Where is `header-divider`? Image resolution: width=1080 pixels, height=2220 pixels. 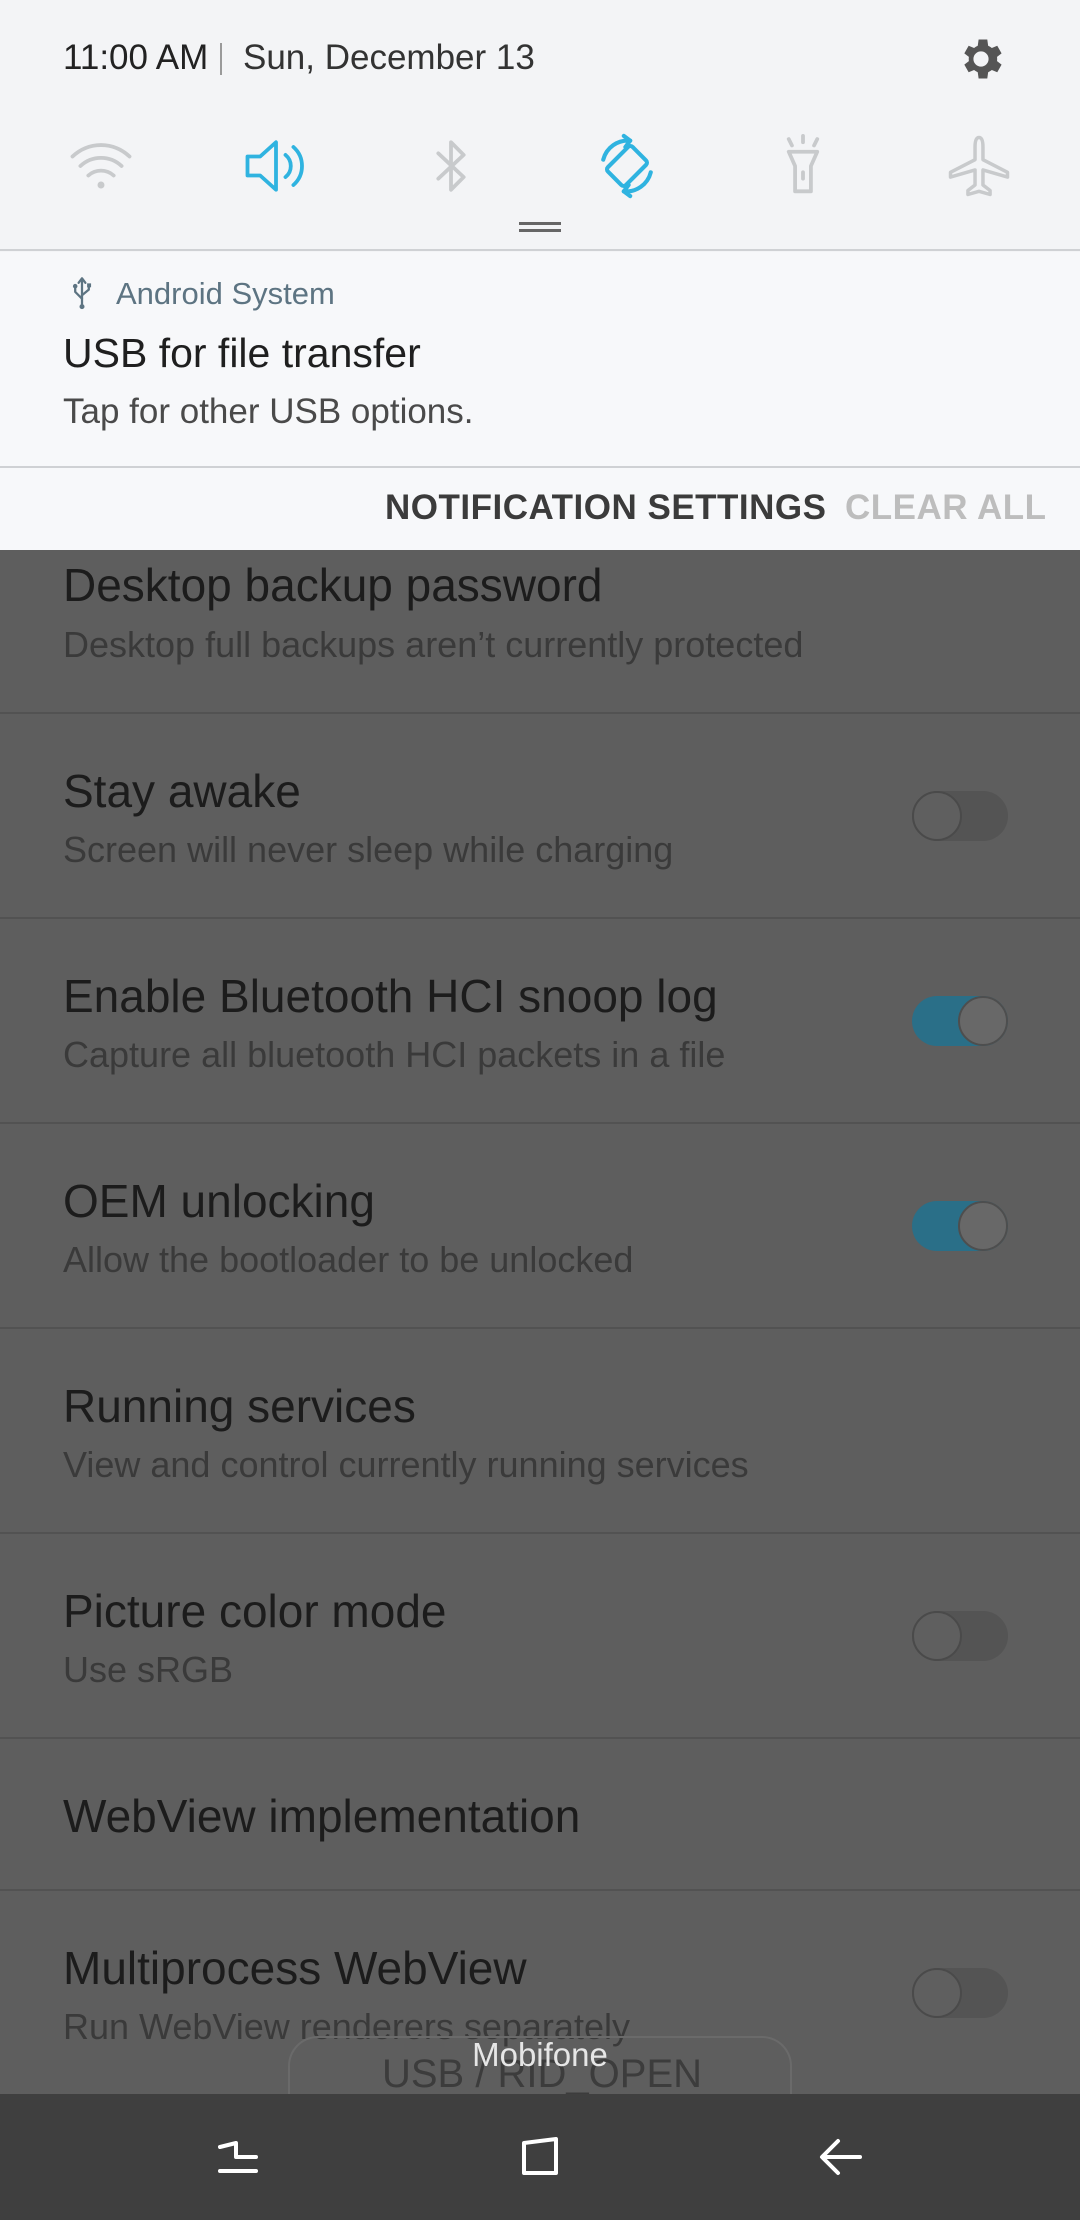
header-divider is located at coordinates (221, 59).